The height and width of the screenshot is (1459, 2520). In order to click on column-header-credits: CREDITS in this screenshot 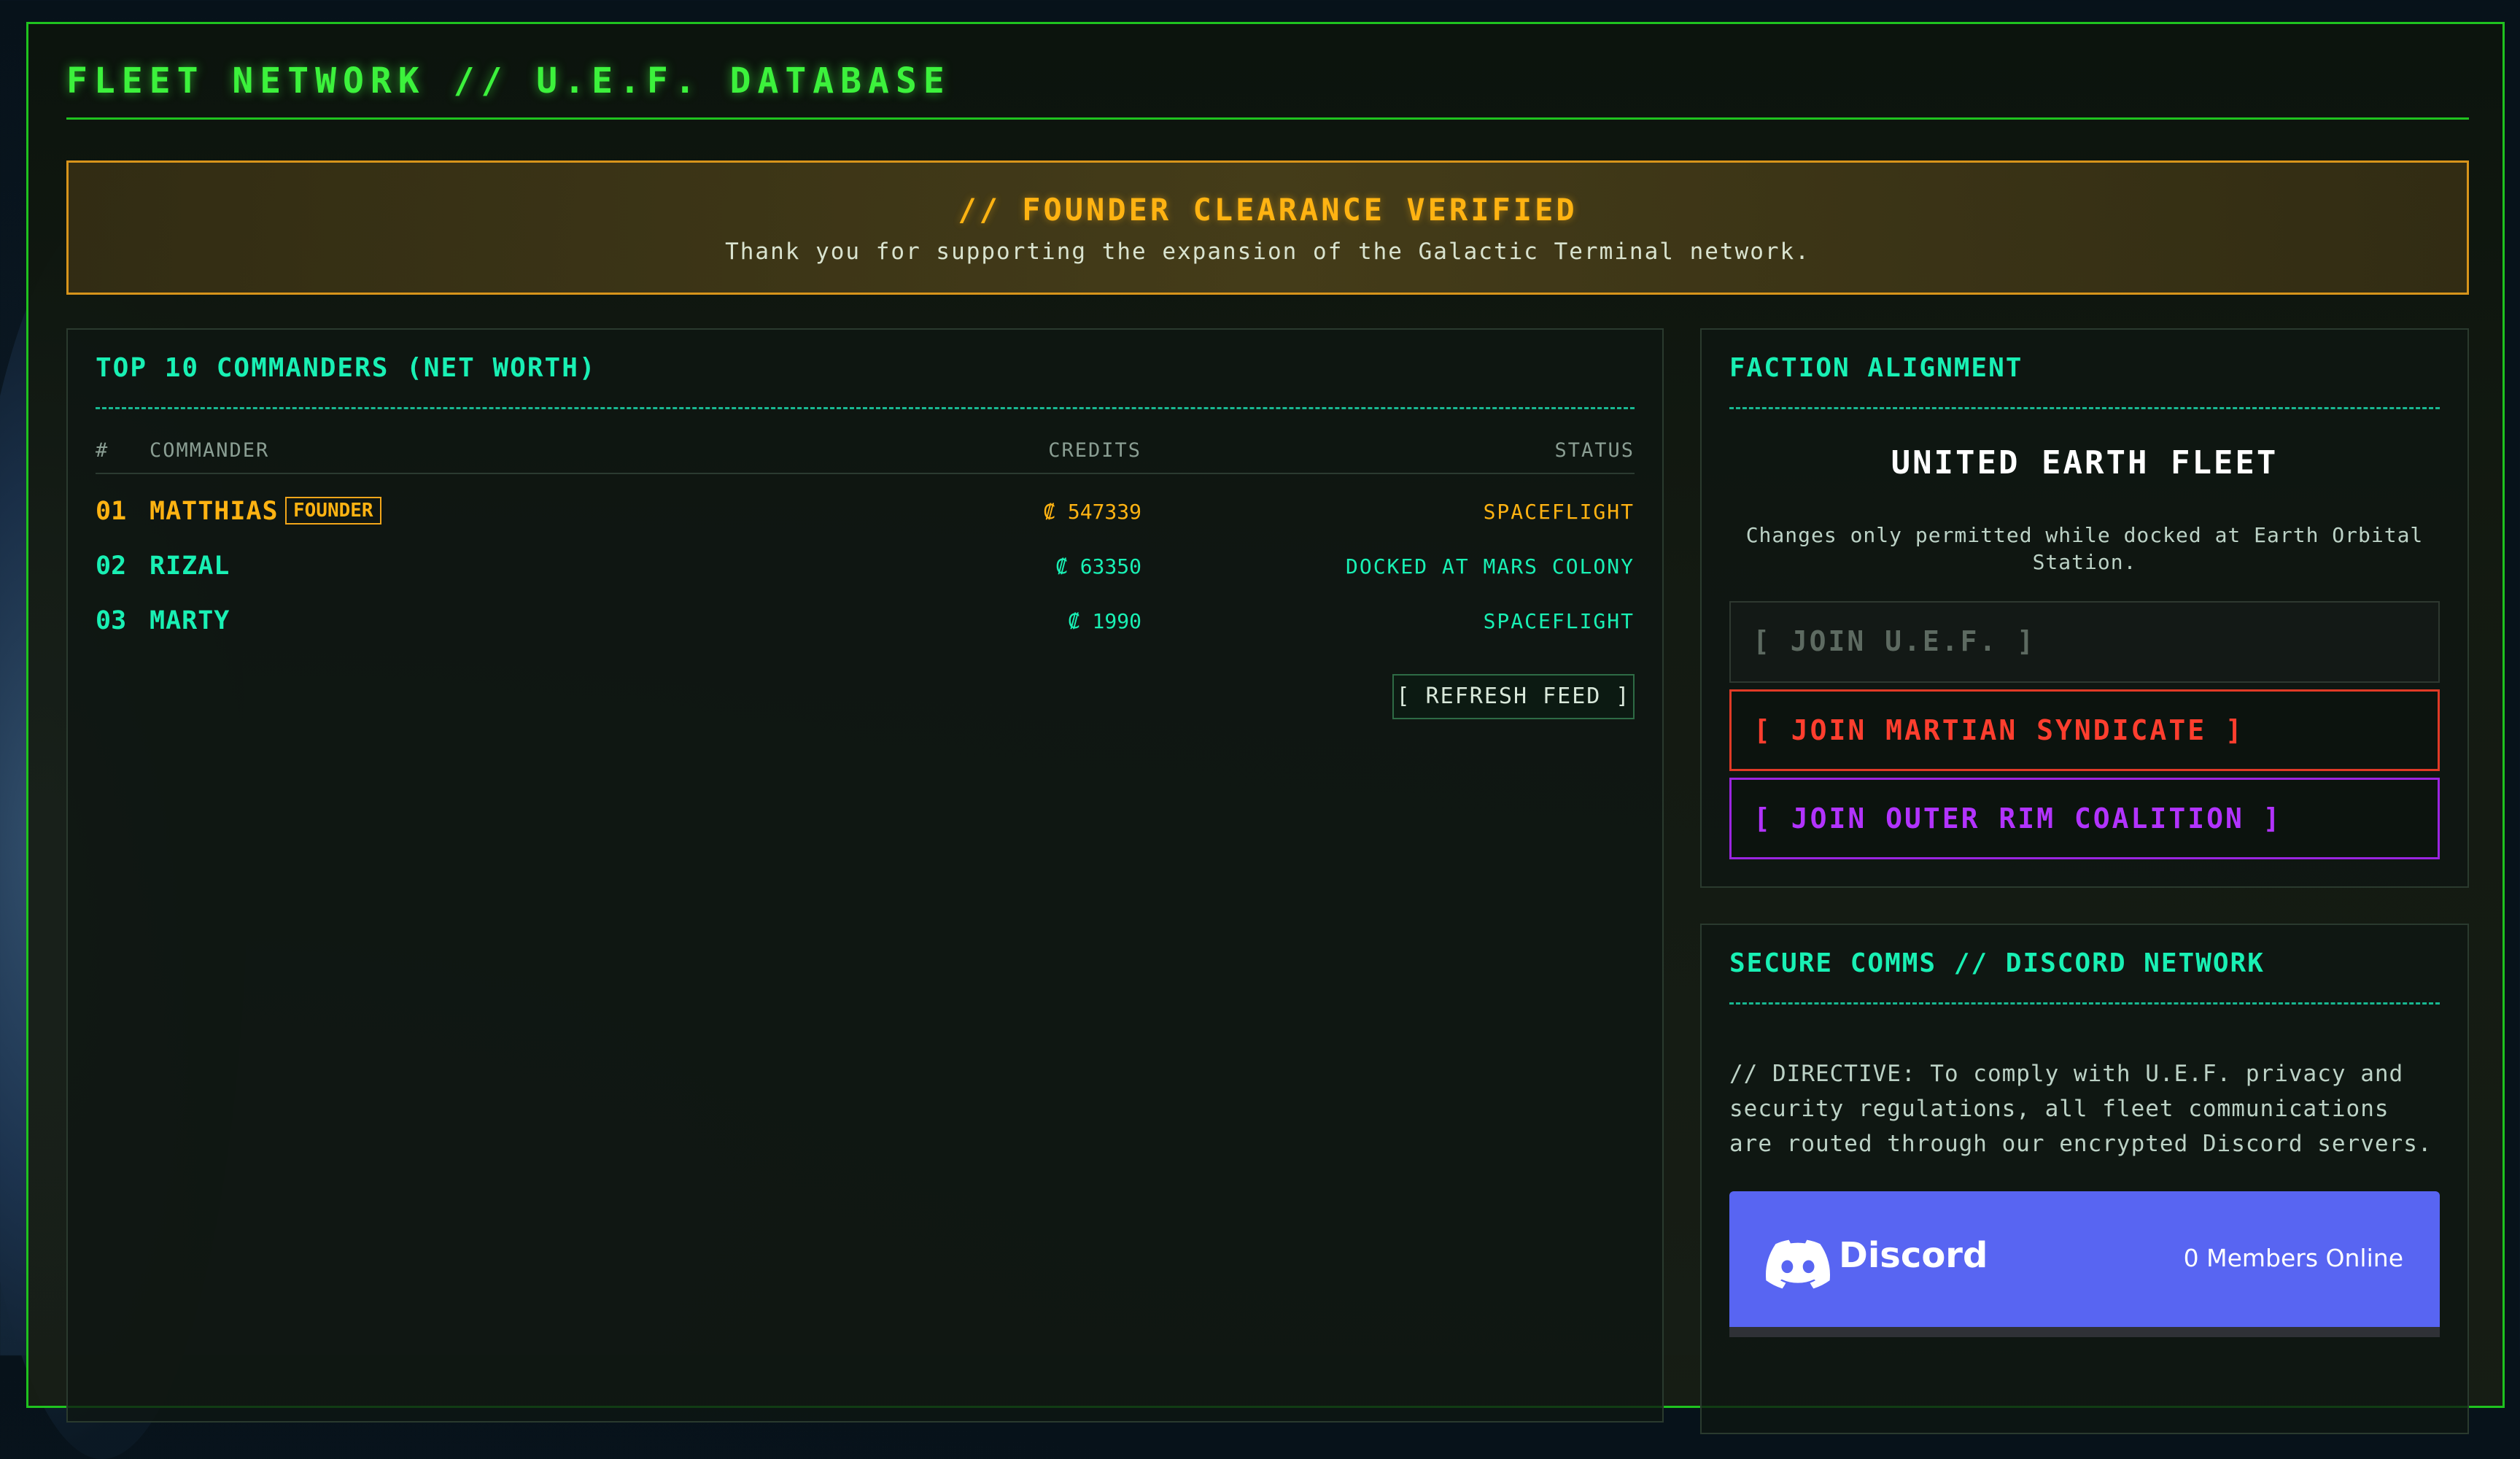, I will do `click(1094, 450)`.